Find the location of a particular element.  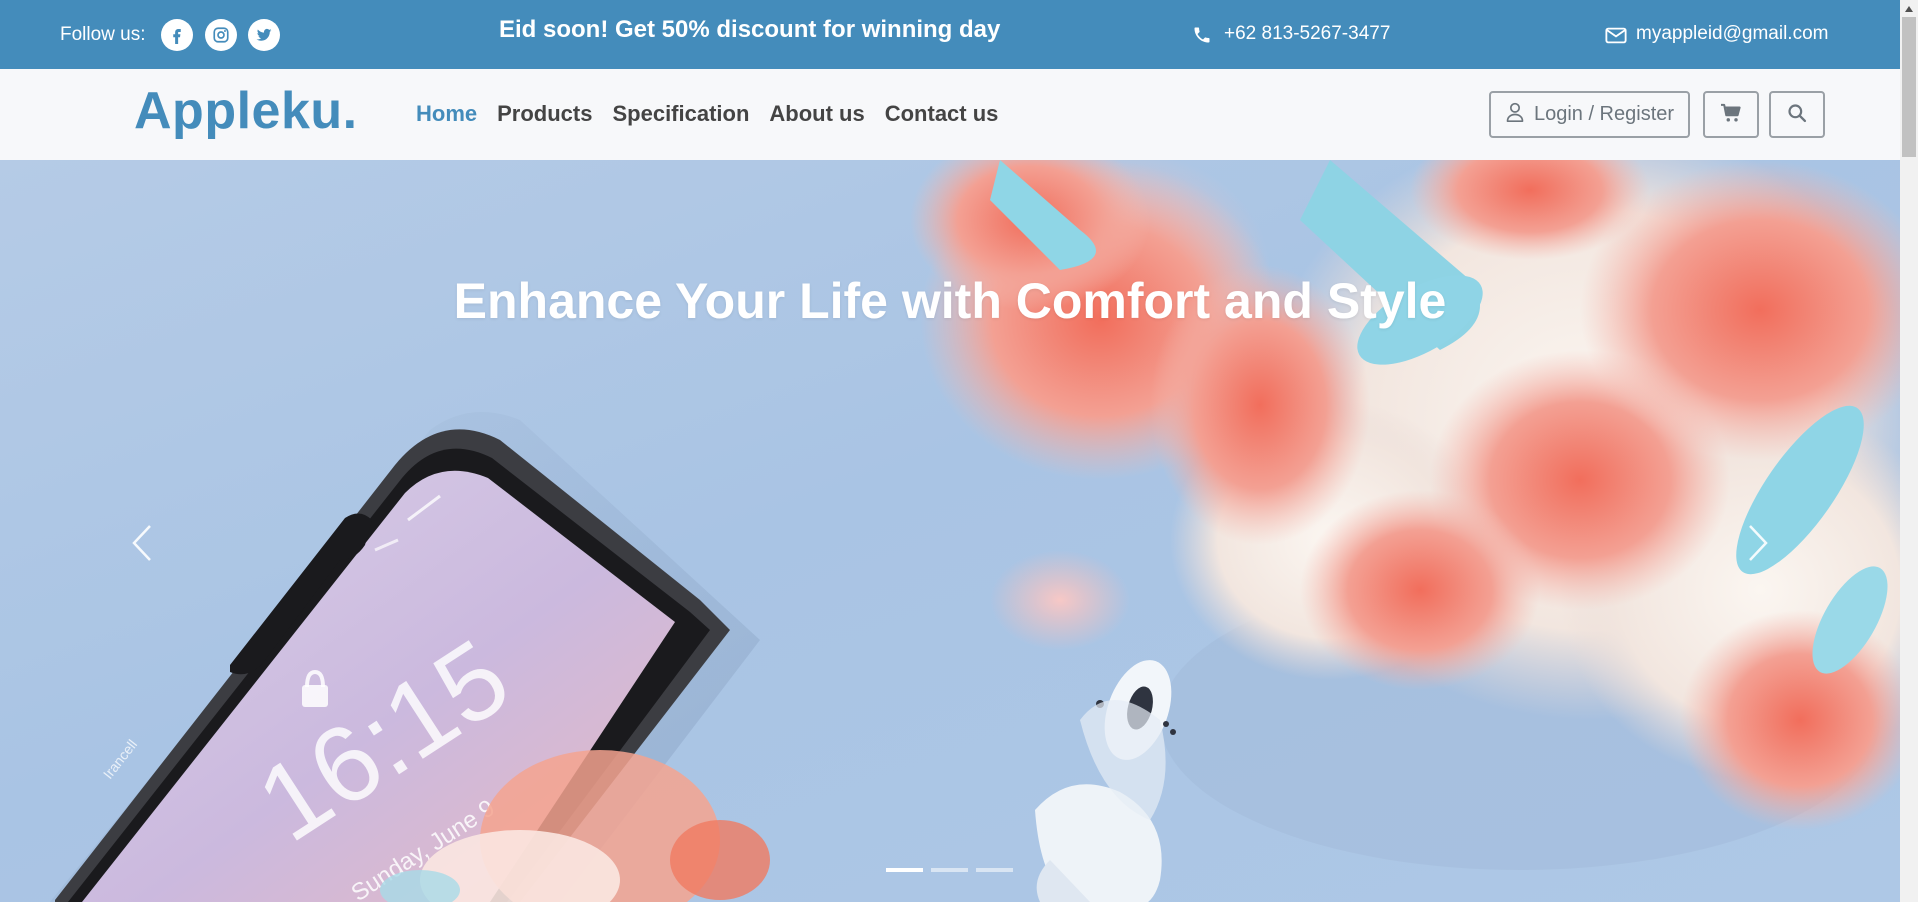

login-register-button: Login / Register is located at coordinates (1589, 114).